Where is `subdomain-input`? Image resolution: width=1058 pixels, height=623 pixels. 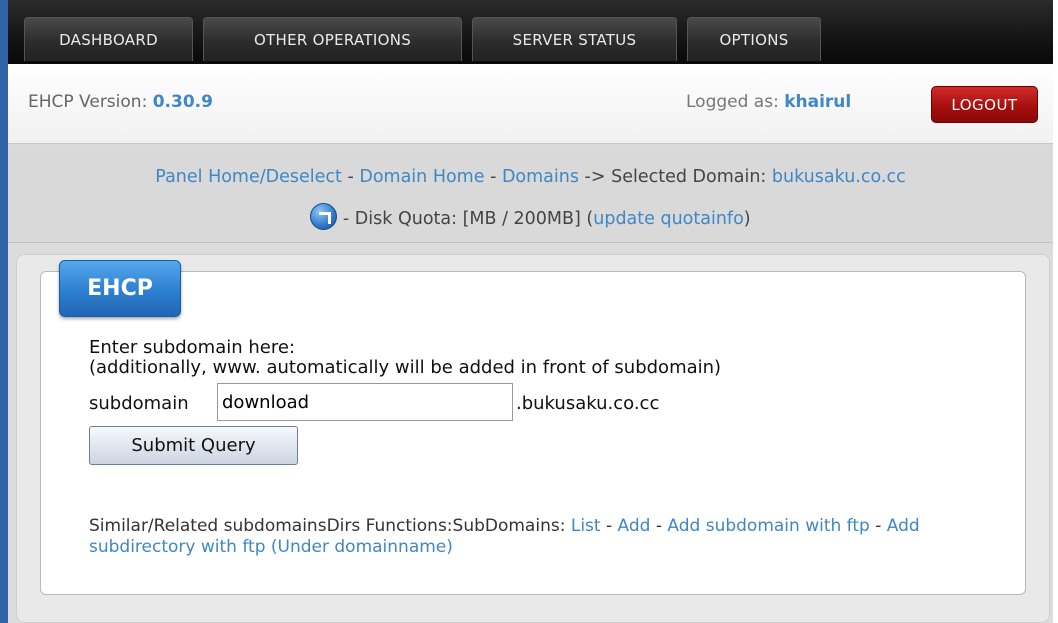 subdomain-input is located at coordinates (365, 402).